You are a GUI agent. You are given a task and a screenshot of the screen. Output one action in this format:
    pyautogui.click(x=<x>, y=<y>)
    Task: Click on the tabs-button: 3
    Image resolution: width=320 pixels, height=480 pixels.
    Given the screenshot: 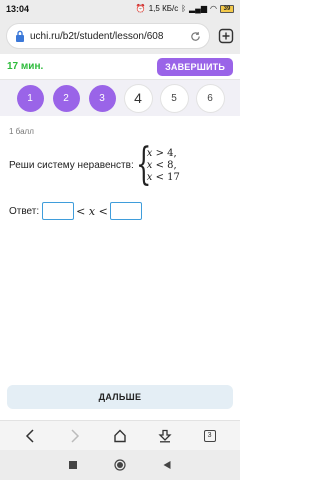 What is the action you would take?
    pyautogui.click(x=210, y=436)
    